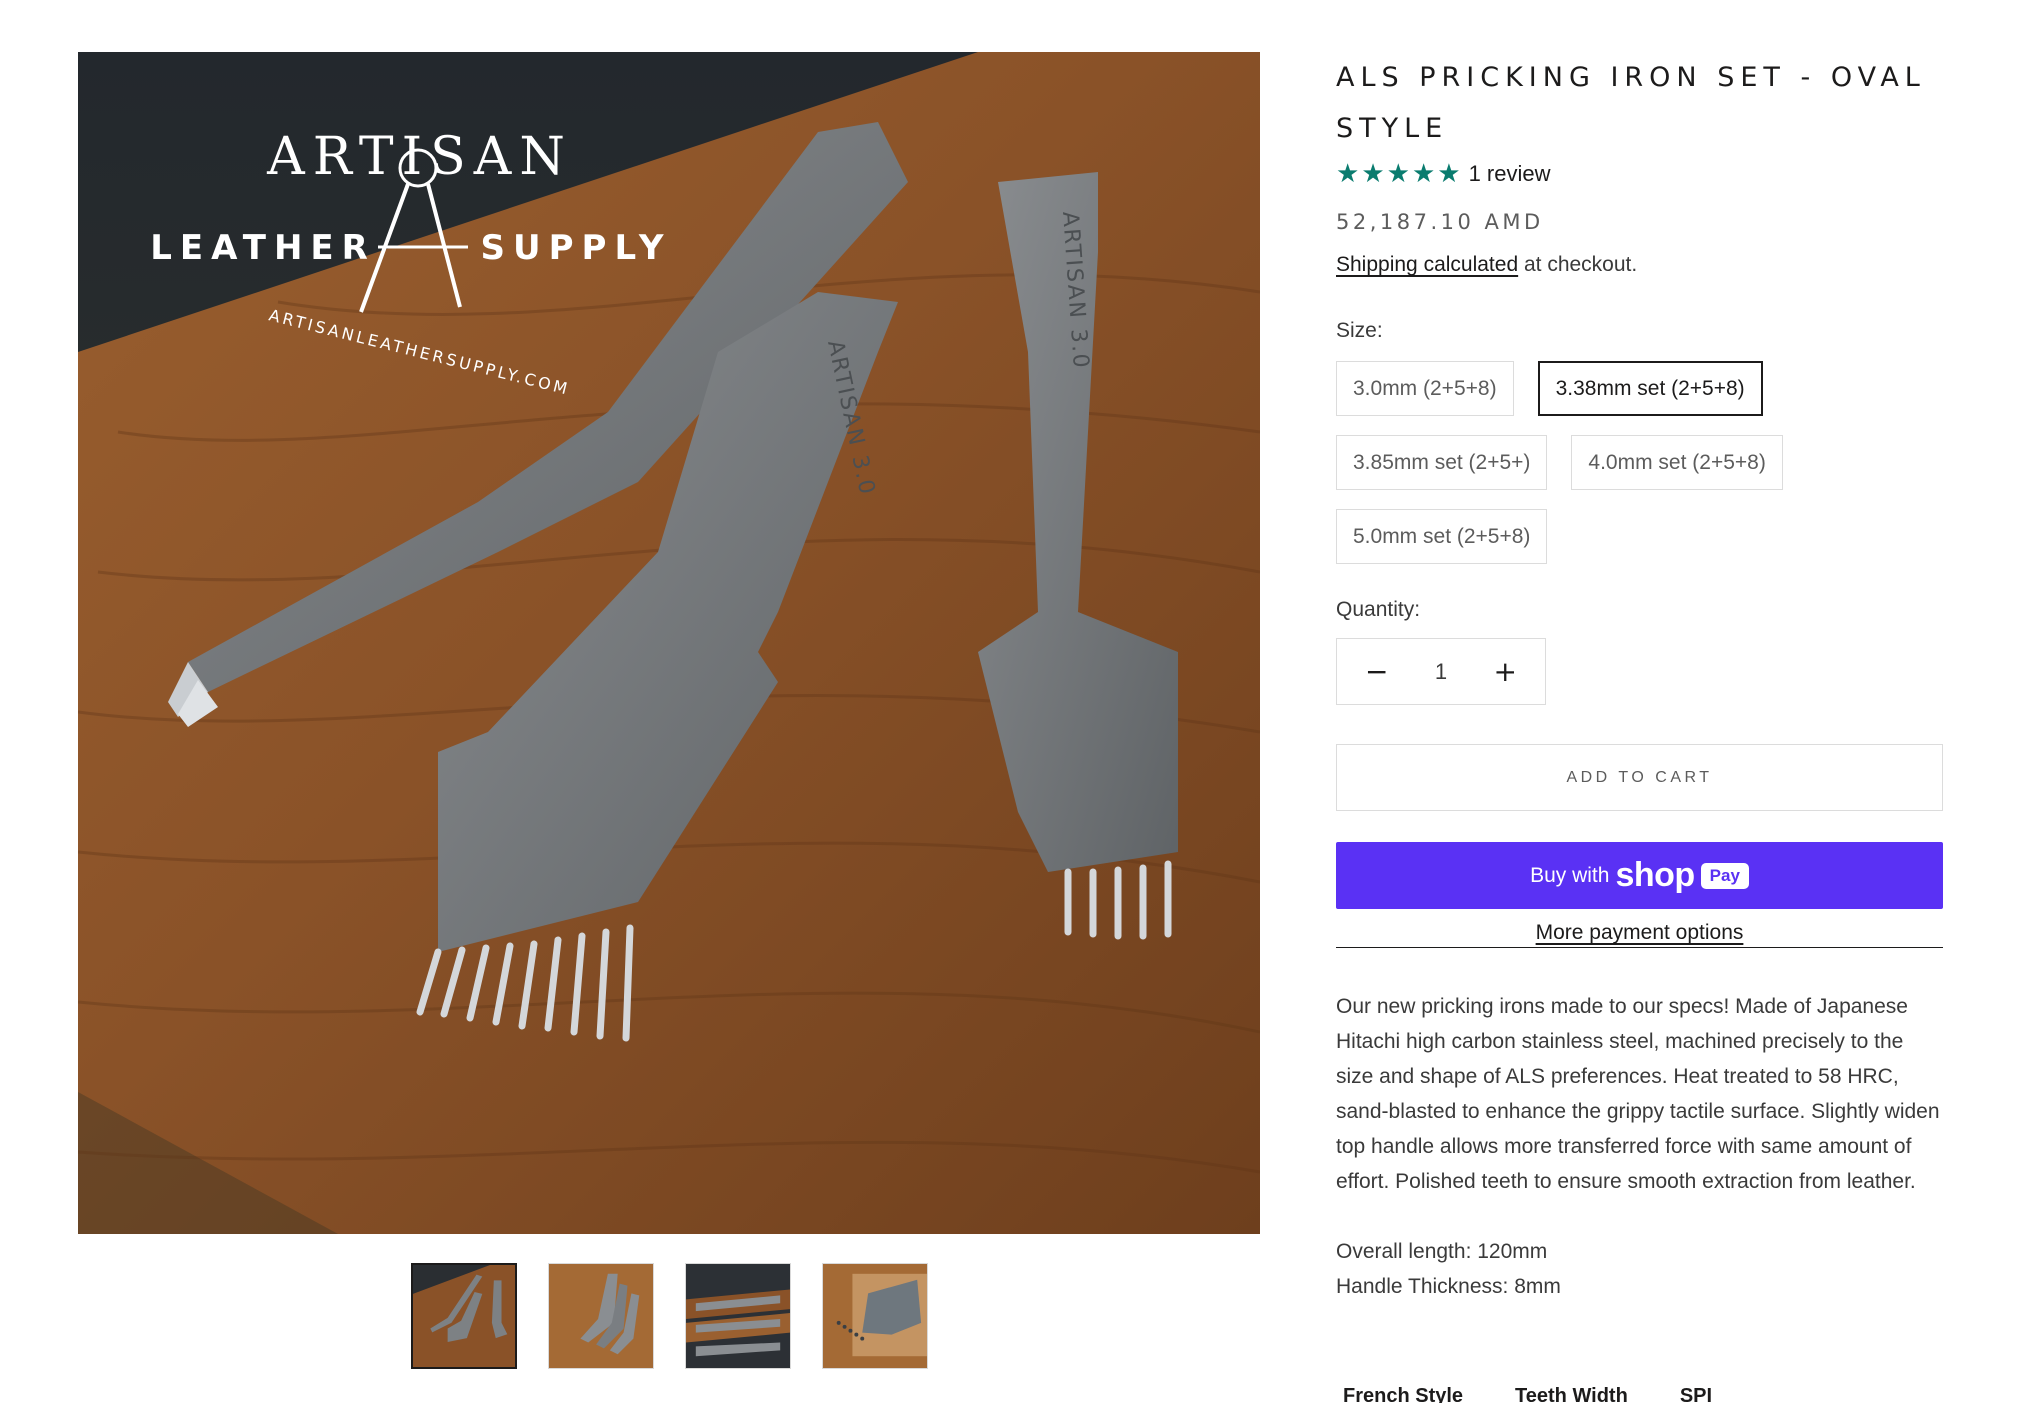  What do you see at coordinates (1639, 777) in the screenshot?
I see `add-to-cart-button: ADD TO CART` at bounding box center [1639, 777].